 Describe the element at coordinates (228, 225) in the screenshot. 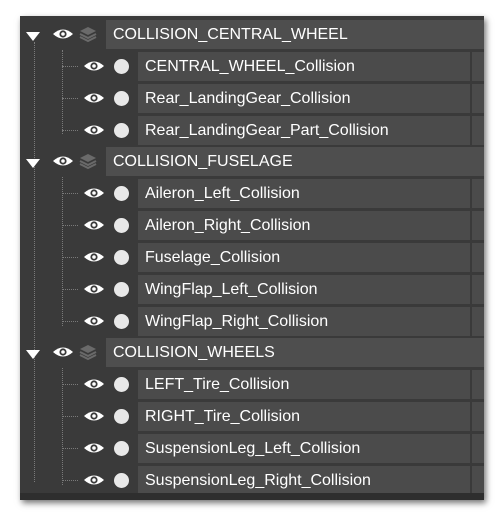

I see `item-label: Aileron_Right_Collision` at that location.